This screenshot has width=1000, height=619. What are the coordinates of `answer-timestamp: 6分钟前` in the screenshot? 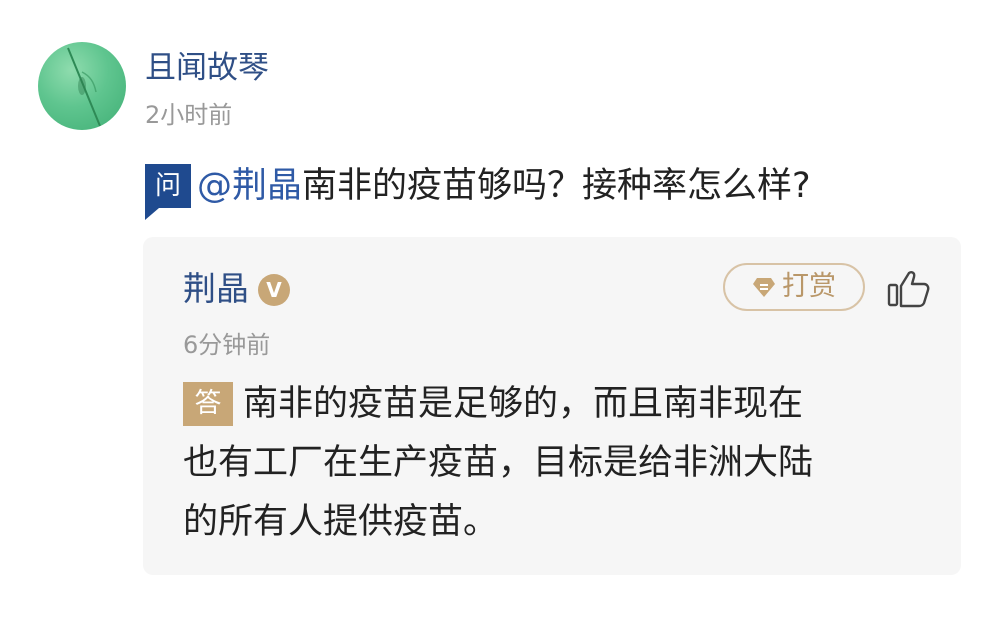 It's located at (227, 345).